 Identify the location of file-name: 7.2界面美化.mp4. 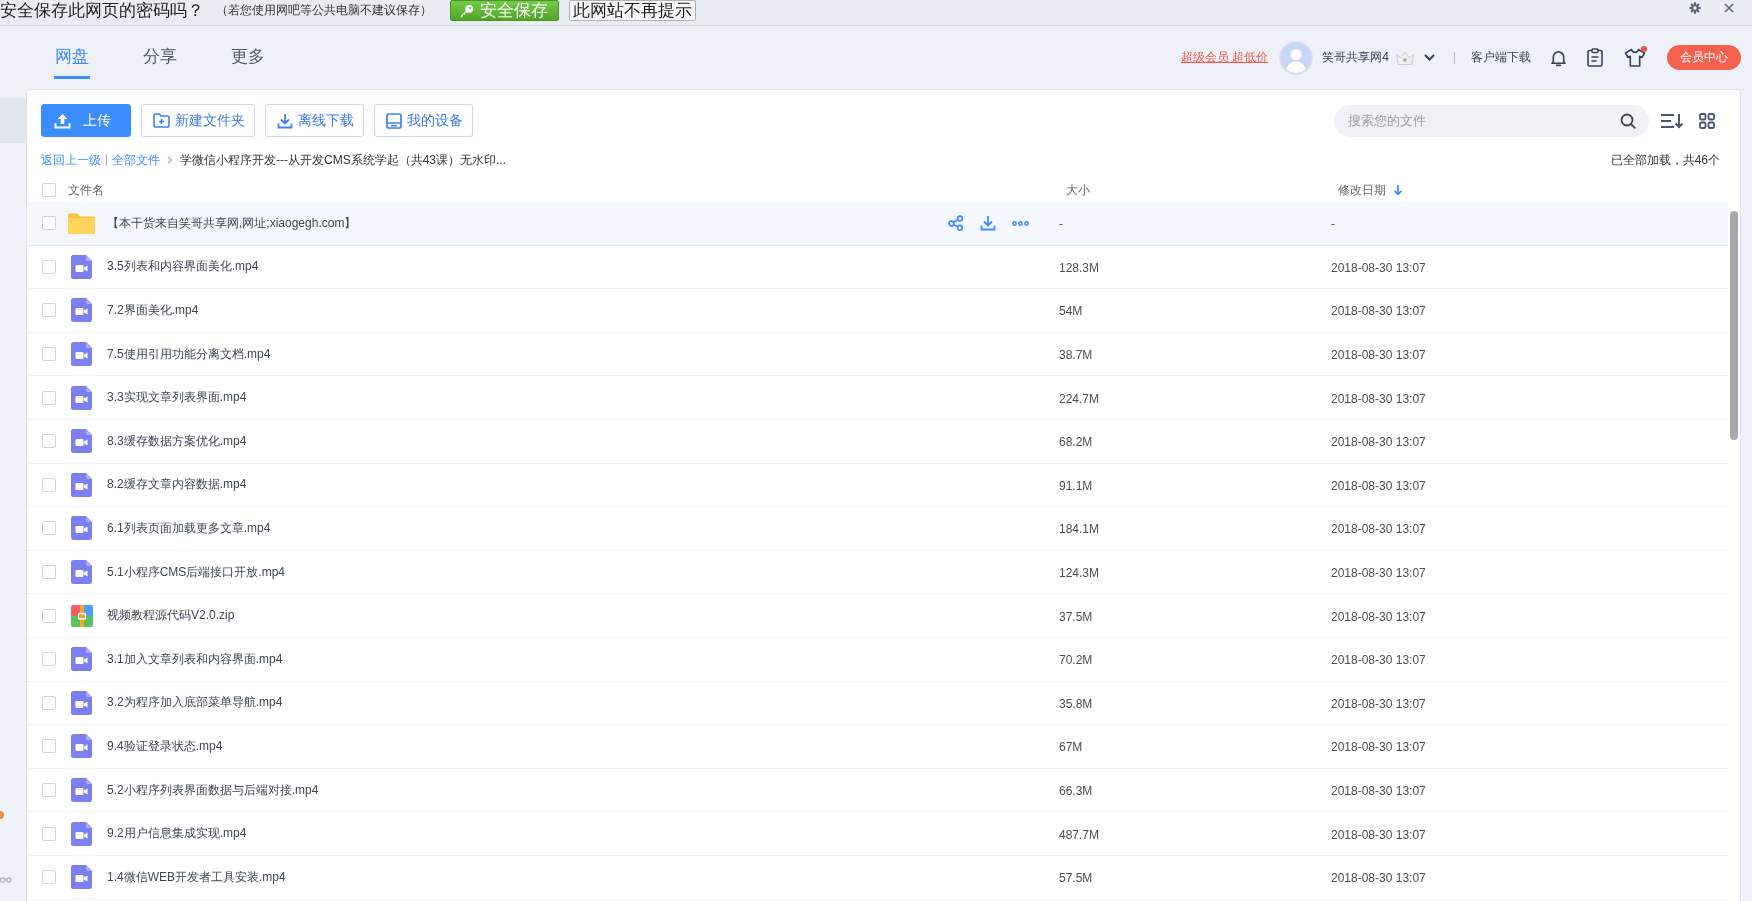
(153, 310).